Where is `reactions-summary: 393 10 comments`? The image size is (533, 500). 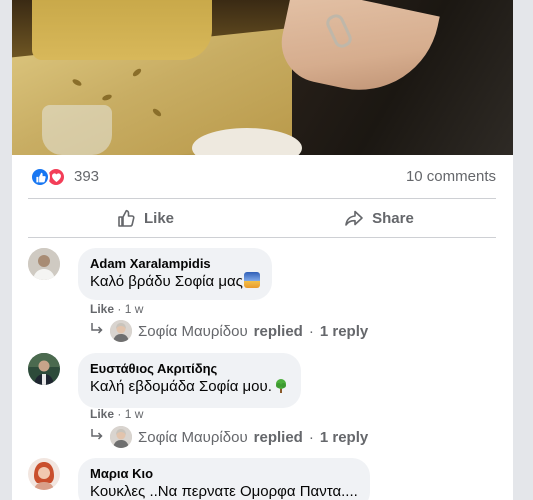
reactions-summary: 393 10 comments is located at coordinates (262, 176).